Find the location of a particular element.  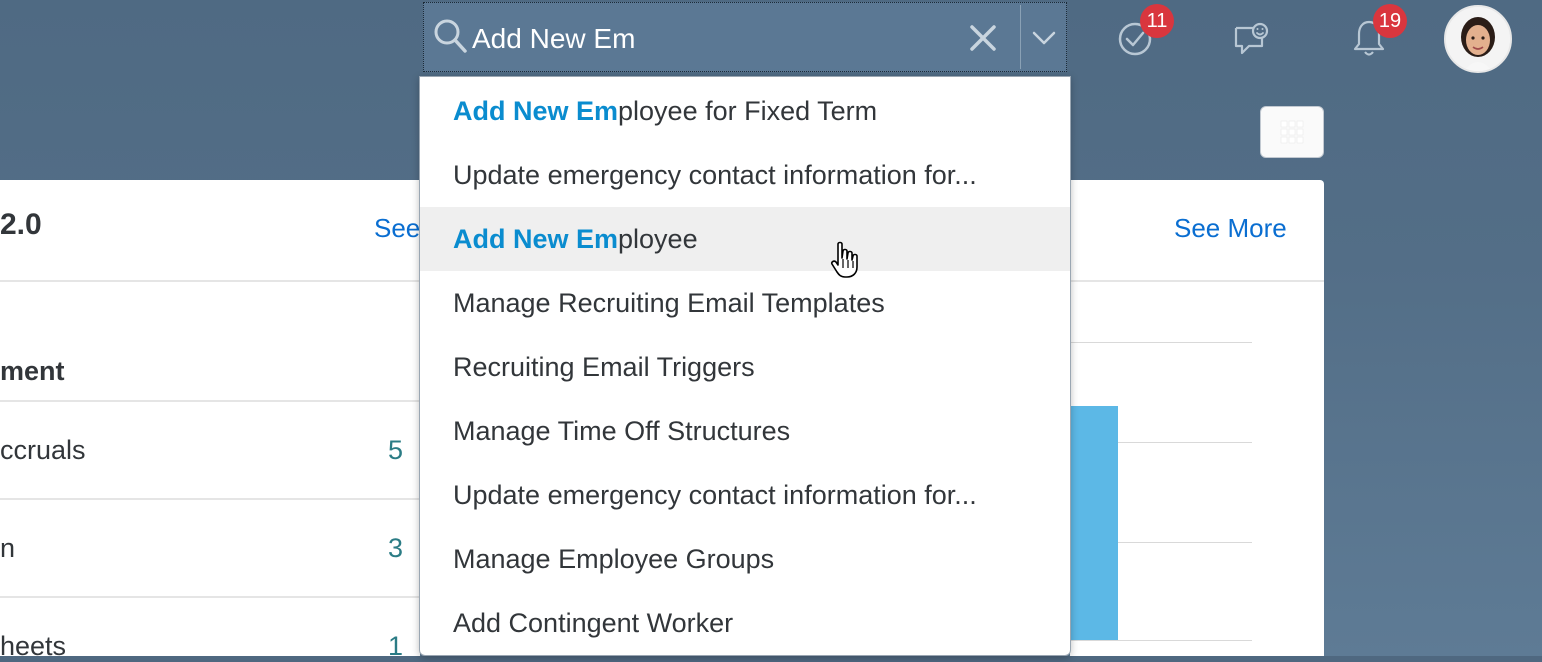

chevron-down-icon is located at coordinates (1044, 37).